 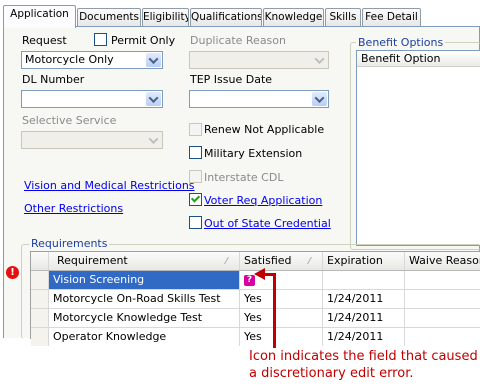 I want to click on table-row: Operator Knowledge Yes 1/24/2011, so click(x=255, y=337).